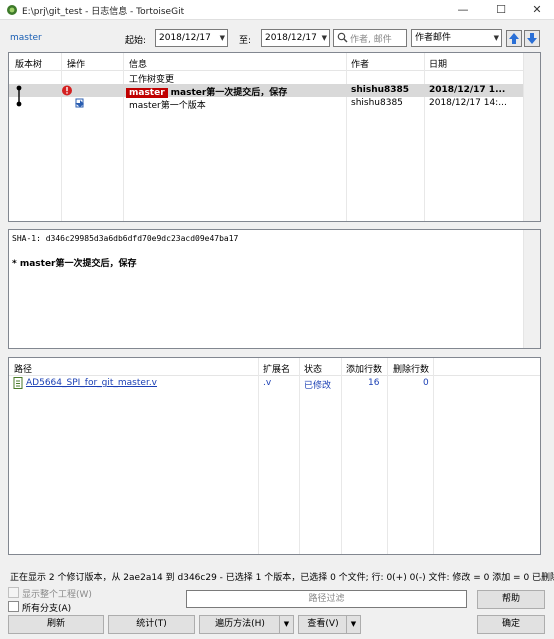  Describe the element at coordinates (151, 624) in the screenshot. I see `stats-button: 统计(T)` at that location.